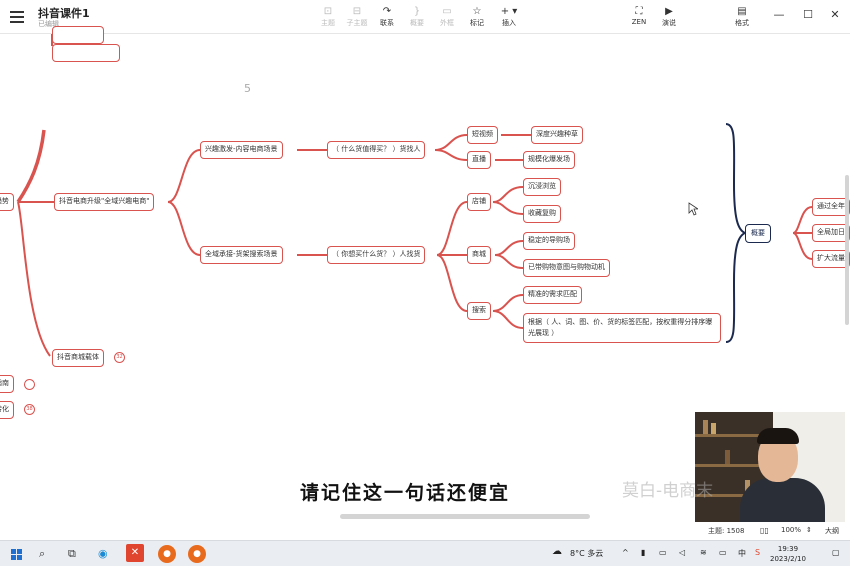  Describe the element at coordinates (643, 552) in the screenshot. I see `microphone-icon: ▮` at that location.